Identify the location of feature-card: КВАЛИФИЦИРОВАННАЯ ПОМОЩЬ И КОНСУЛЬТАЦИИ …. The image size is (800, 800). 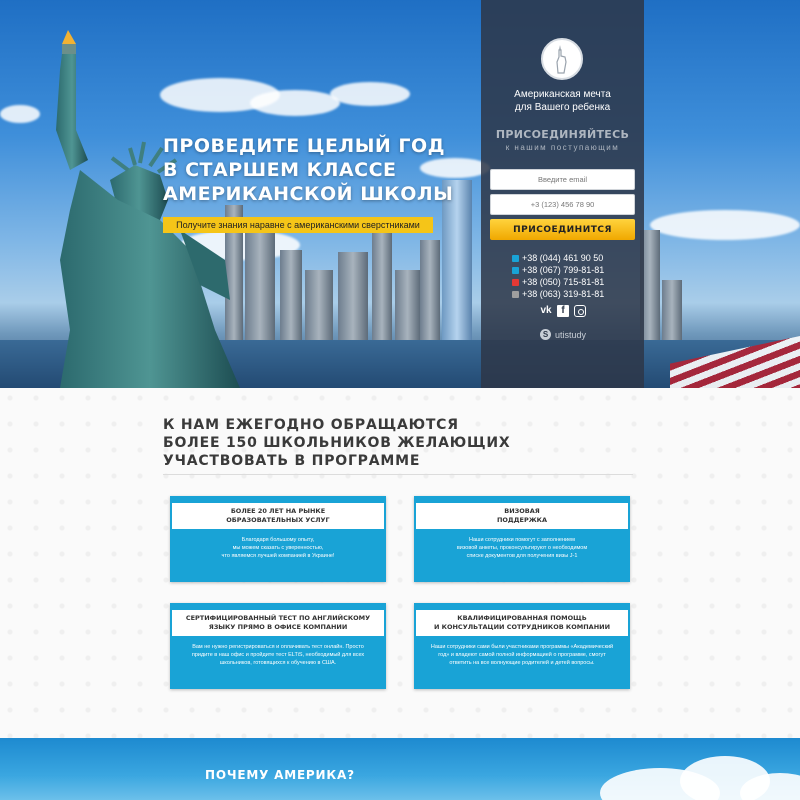
(522, 646).